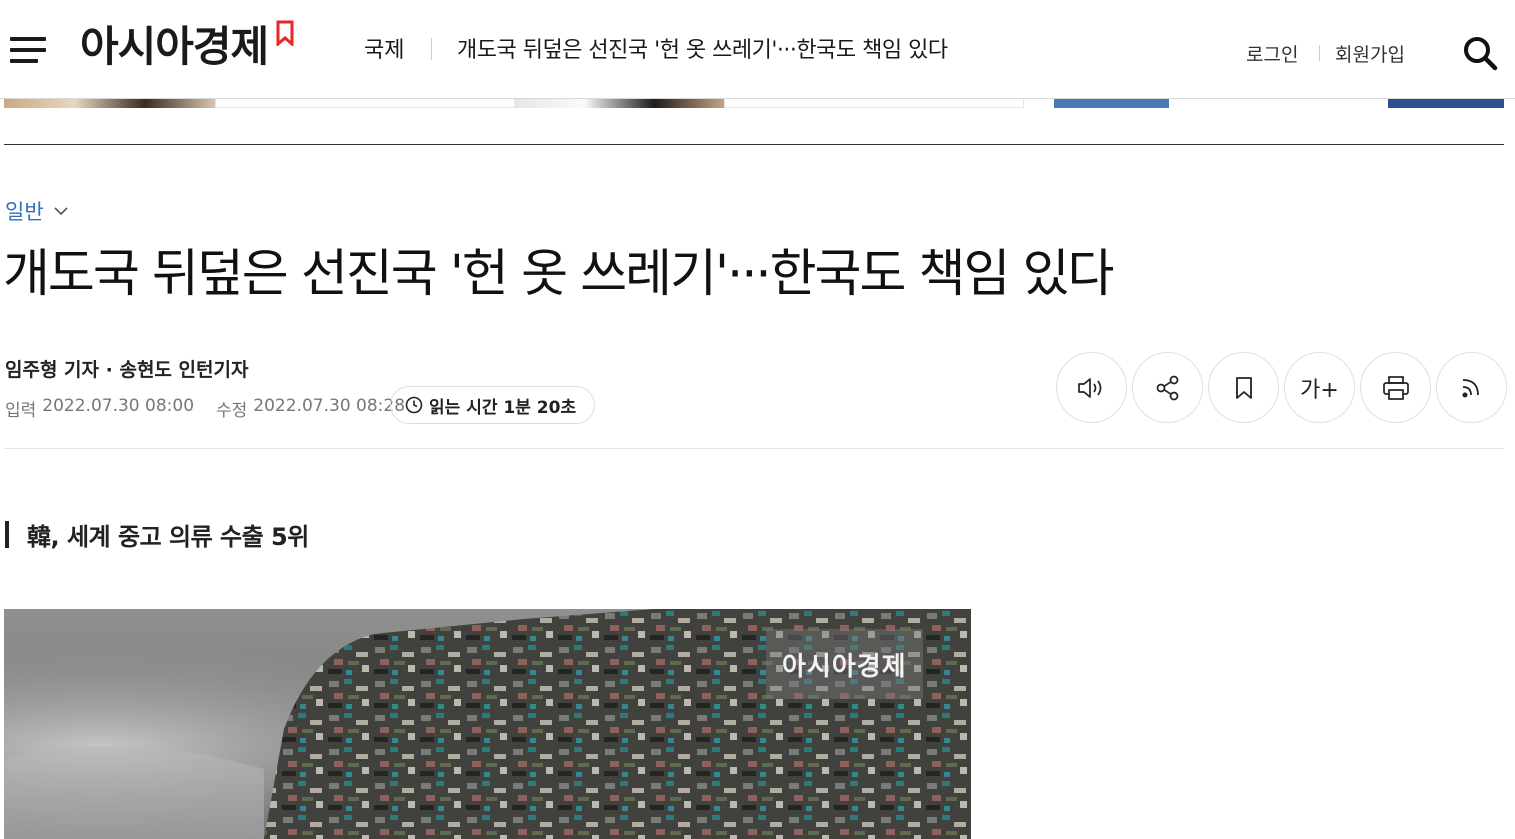  Describe the element at coordinates (168, 537) in the screenshot. I see `subheading-text: 韓, 세계 중고 의류 수출 5위` at that location.